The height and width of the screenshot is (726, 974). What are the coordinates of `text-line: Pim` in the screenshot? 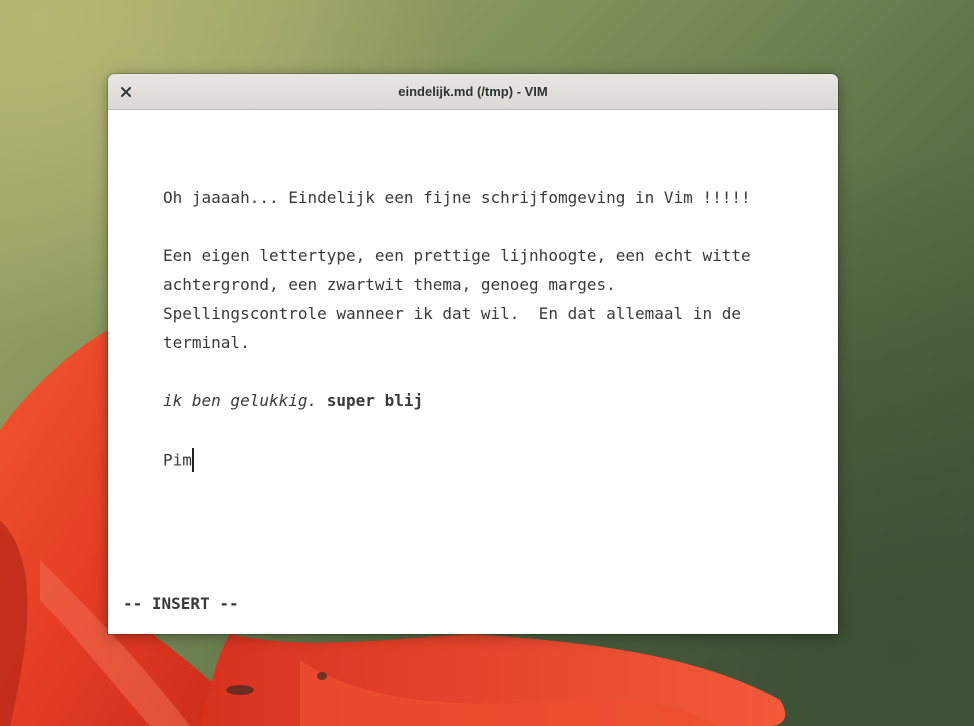 It's located at (178, 460).